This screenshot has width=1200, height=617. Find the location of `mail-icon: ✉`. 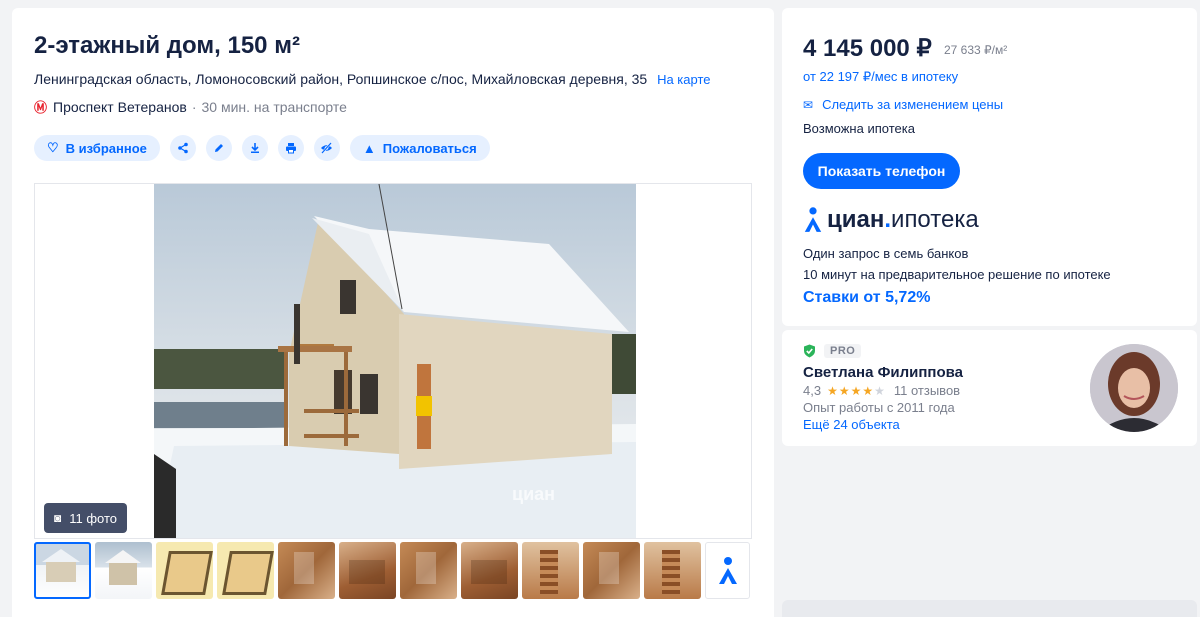

mail-icon: ✉ is located at coordinates (808, 104).